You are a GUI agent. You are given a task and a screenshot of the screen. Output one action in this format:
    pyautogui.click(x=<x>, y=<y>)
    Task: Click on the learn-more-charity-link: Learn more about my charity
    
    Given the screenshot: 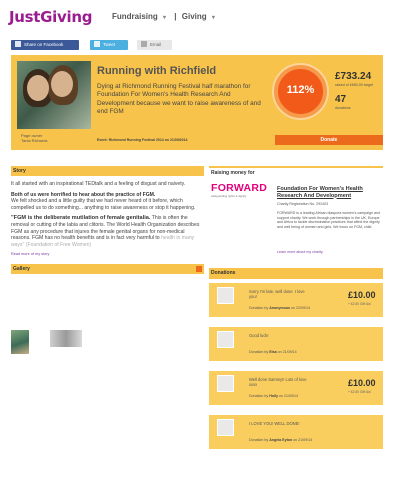 What is the action you would take?
    pyautogui.click(x=300, y=252)
    